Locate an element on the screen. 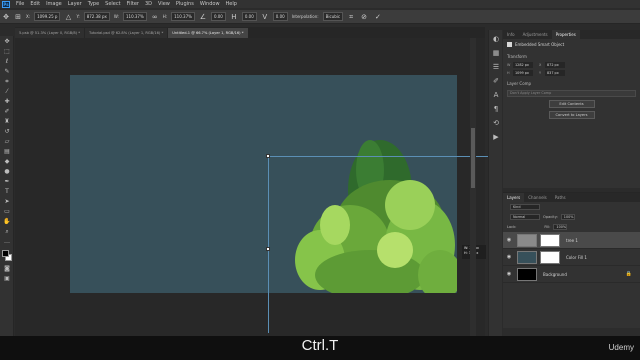 This screenshot has width=640, height=360. libraries-panel-icon: ☰ is located at coordinates (496, 67).